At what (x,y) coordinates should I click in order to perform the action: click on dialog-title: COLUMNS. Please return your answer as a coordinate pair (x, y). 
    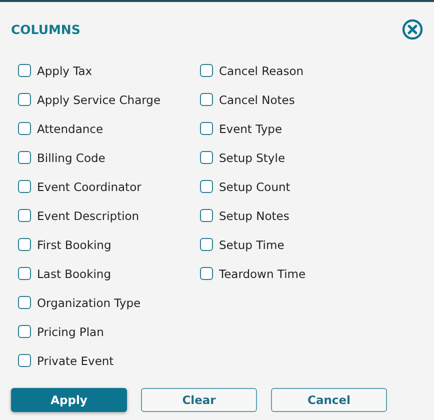
    Looking at the image, I should click on (45, 29).